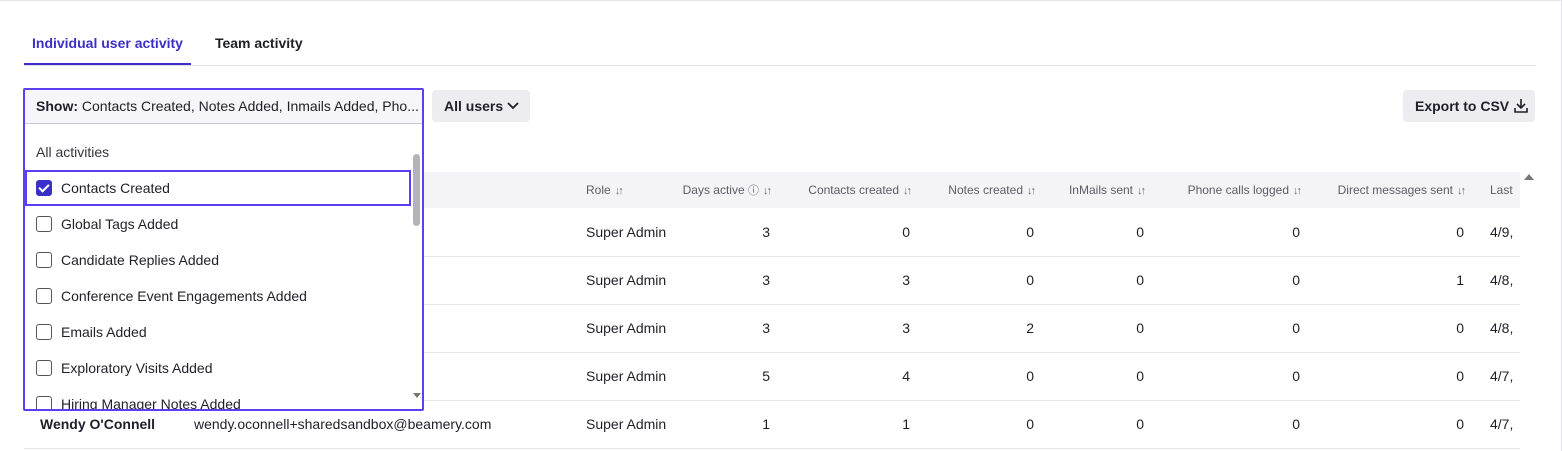 The height and width of the screenshot is (451, 1562). Describe the element at coordinates (753, 191) in the screenshot. I see `info-icon: ⓘ` at that location.